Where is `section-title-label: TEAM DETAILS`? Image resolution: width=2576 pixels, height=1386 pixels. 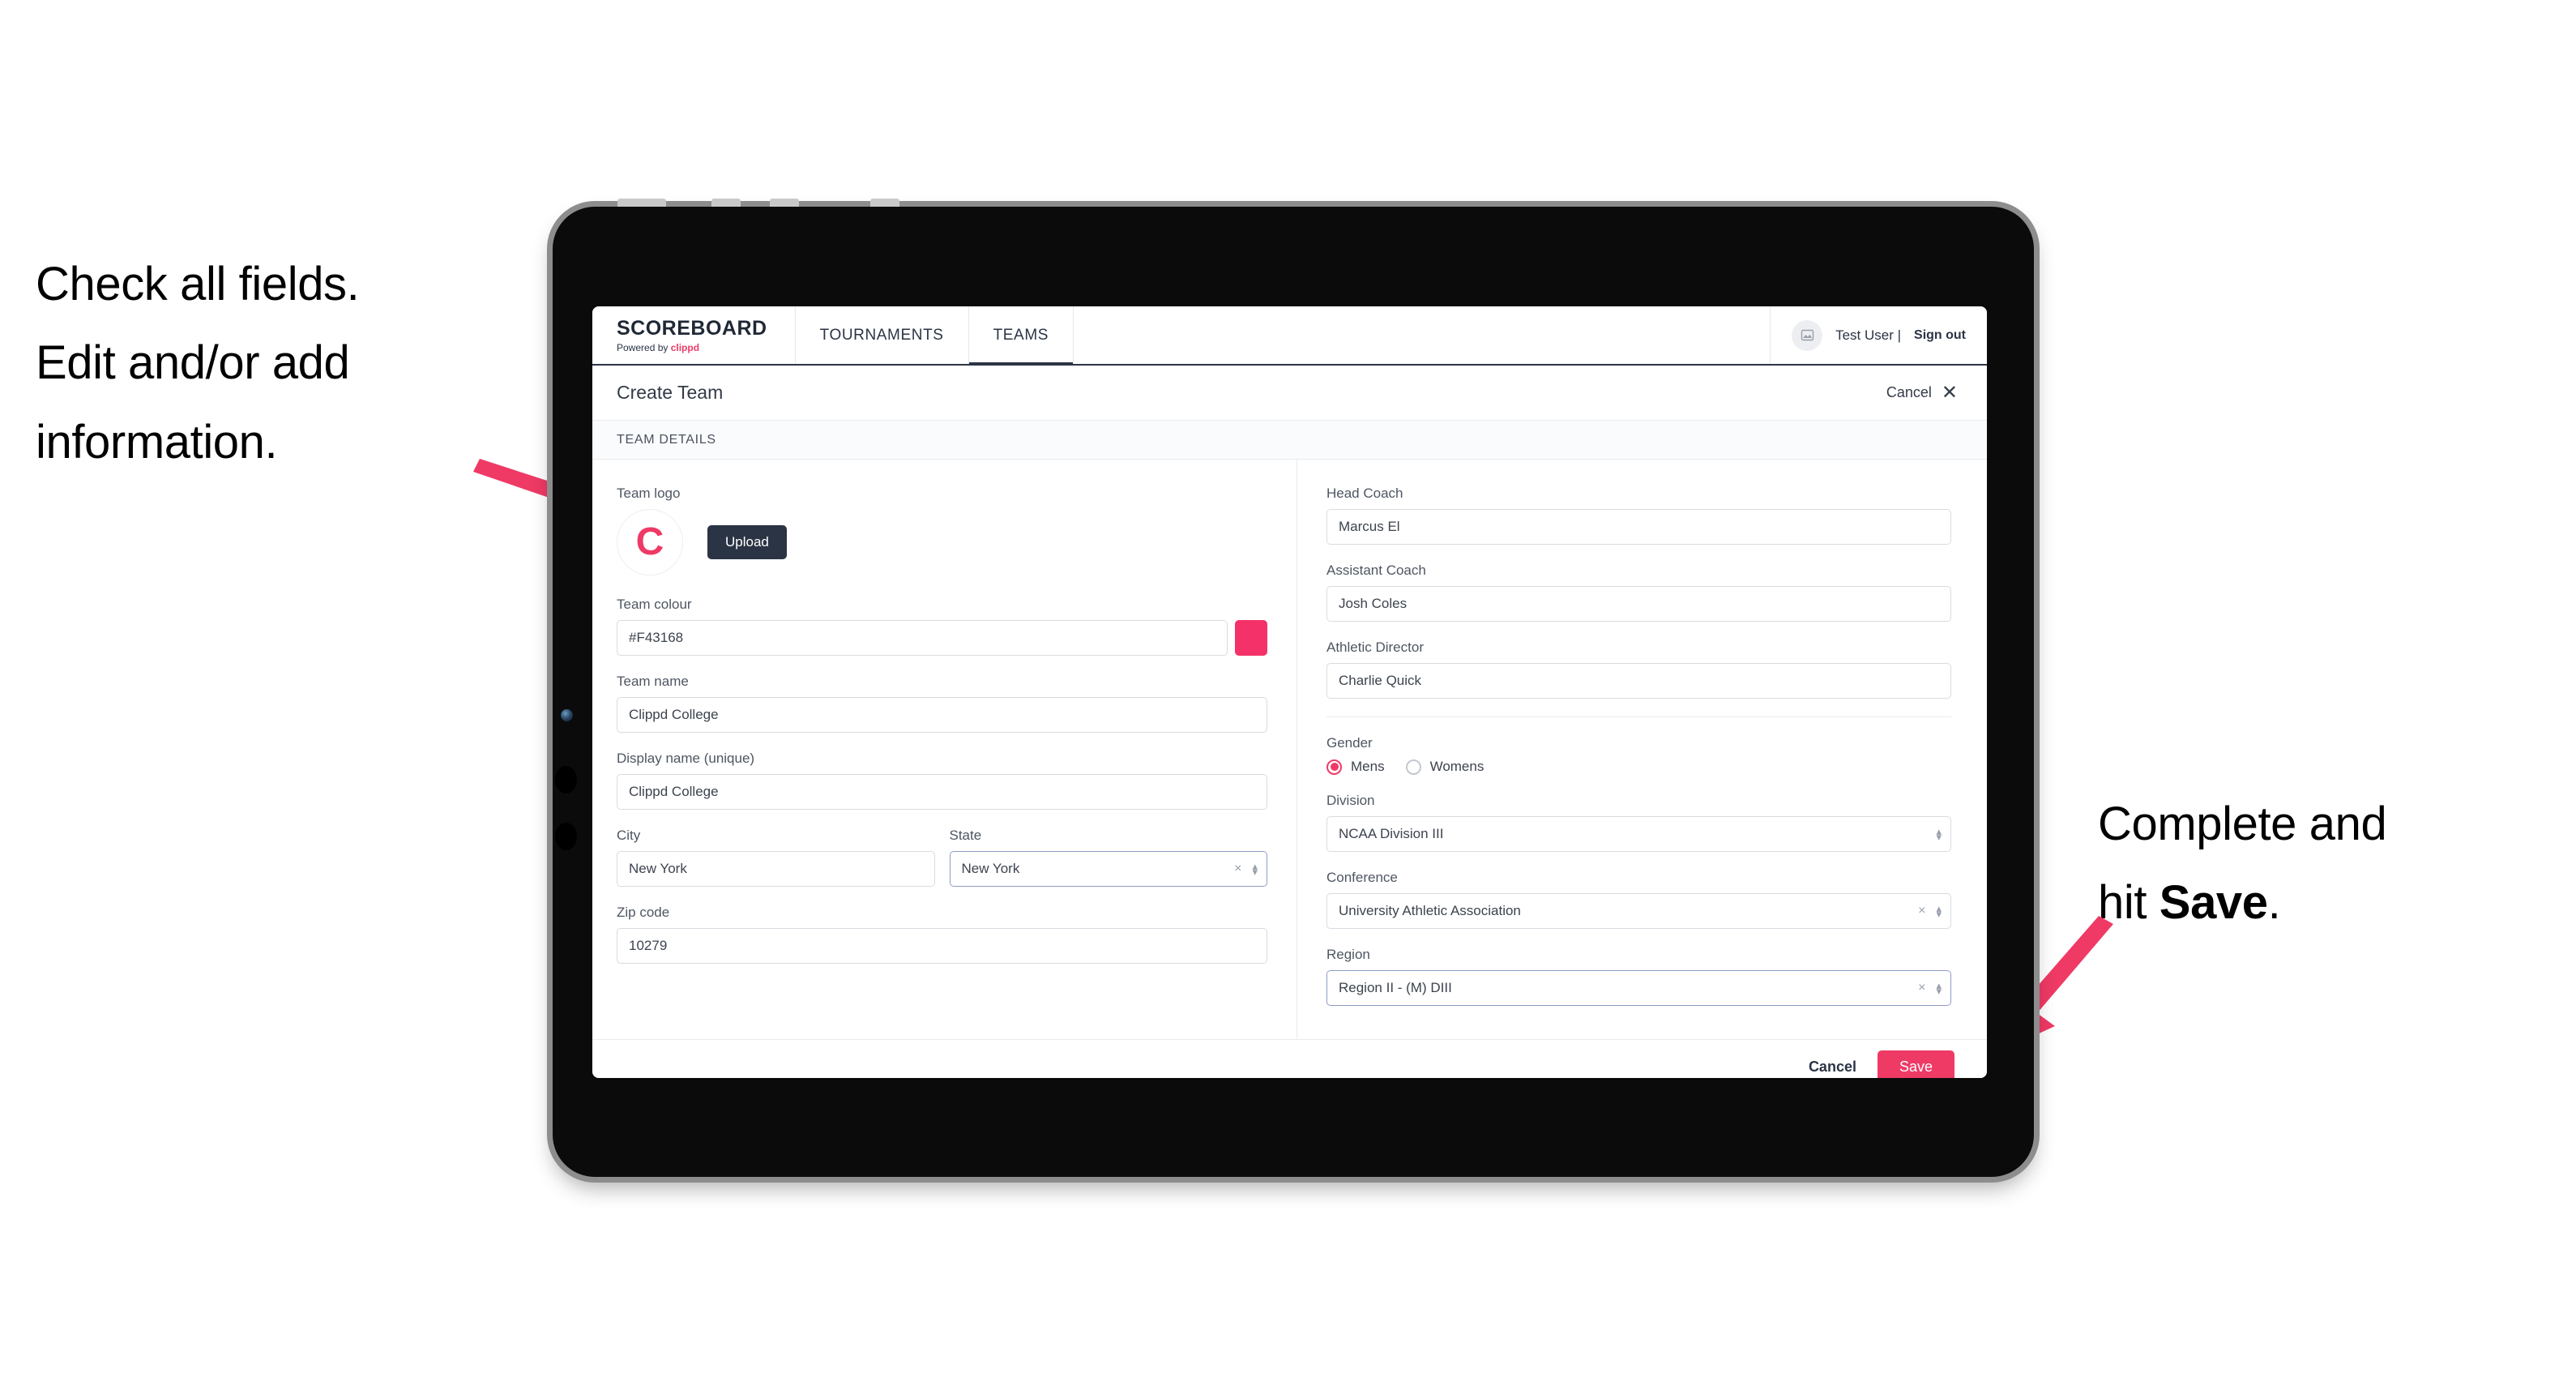 section-title-label: TEAM DETAILS is located at coordinates (666, 440).